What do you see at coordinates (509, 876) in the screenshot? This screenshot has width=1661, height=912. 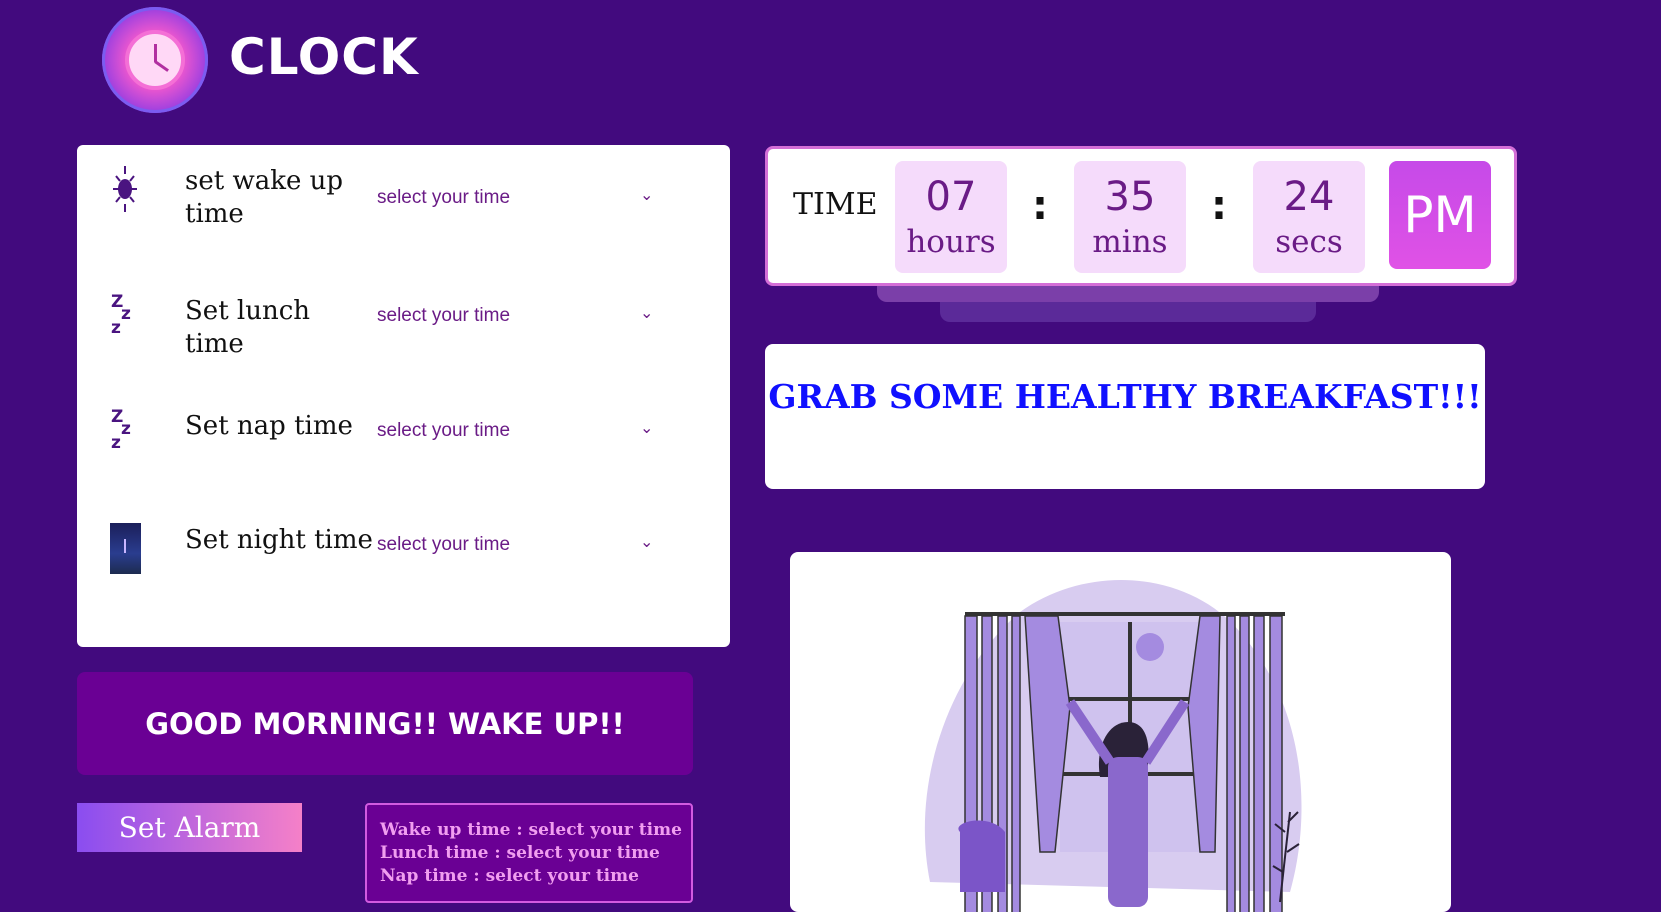 I see `summary-nap-line: Nap time : select your time` at bounding box center [509, 876].